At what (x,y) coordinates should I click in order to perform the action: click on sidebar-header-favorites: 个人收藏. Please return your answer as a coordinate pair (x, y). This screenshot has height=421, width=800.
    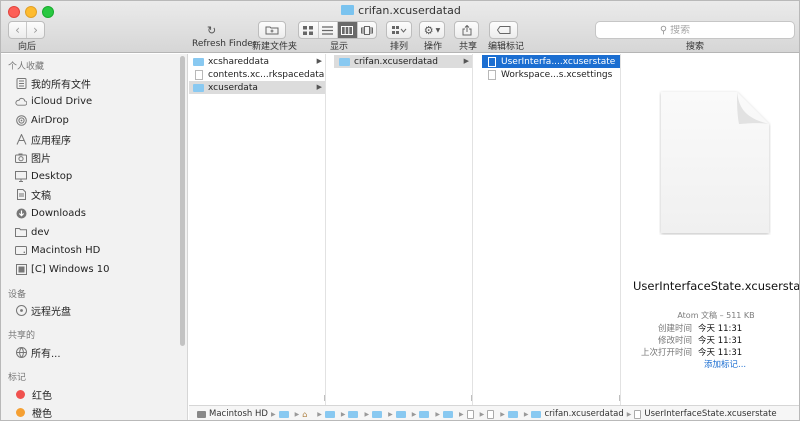
    Looking at the image, I should click on (26, 67).